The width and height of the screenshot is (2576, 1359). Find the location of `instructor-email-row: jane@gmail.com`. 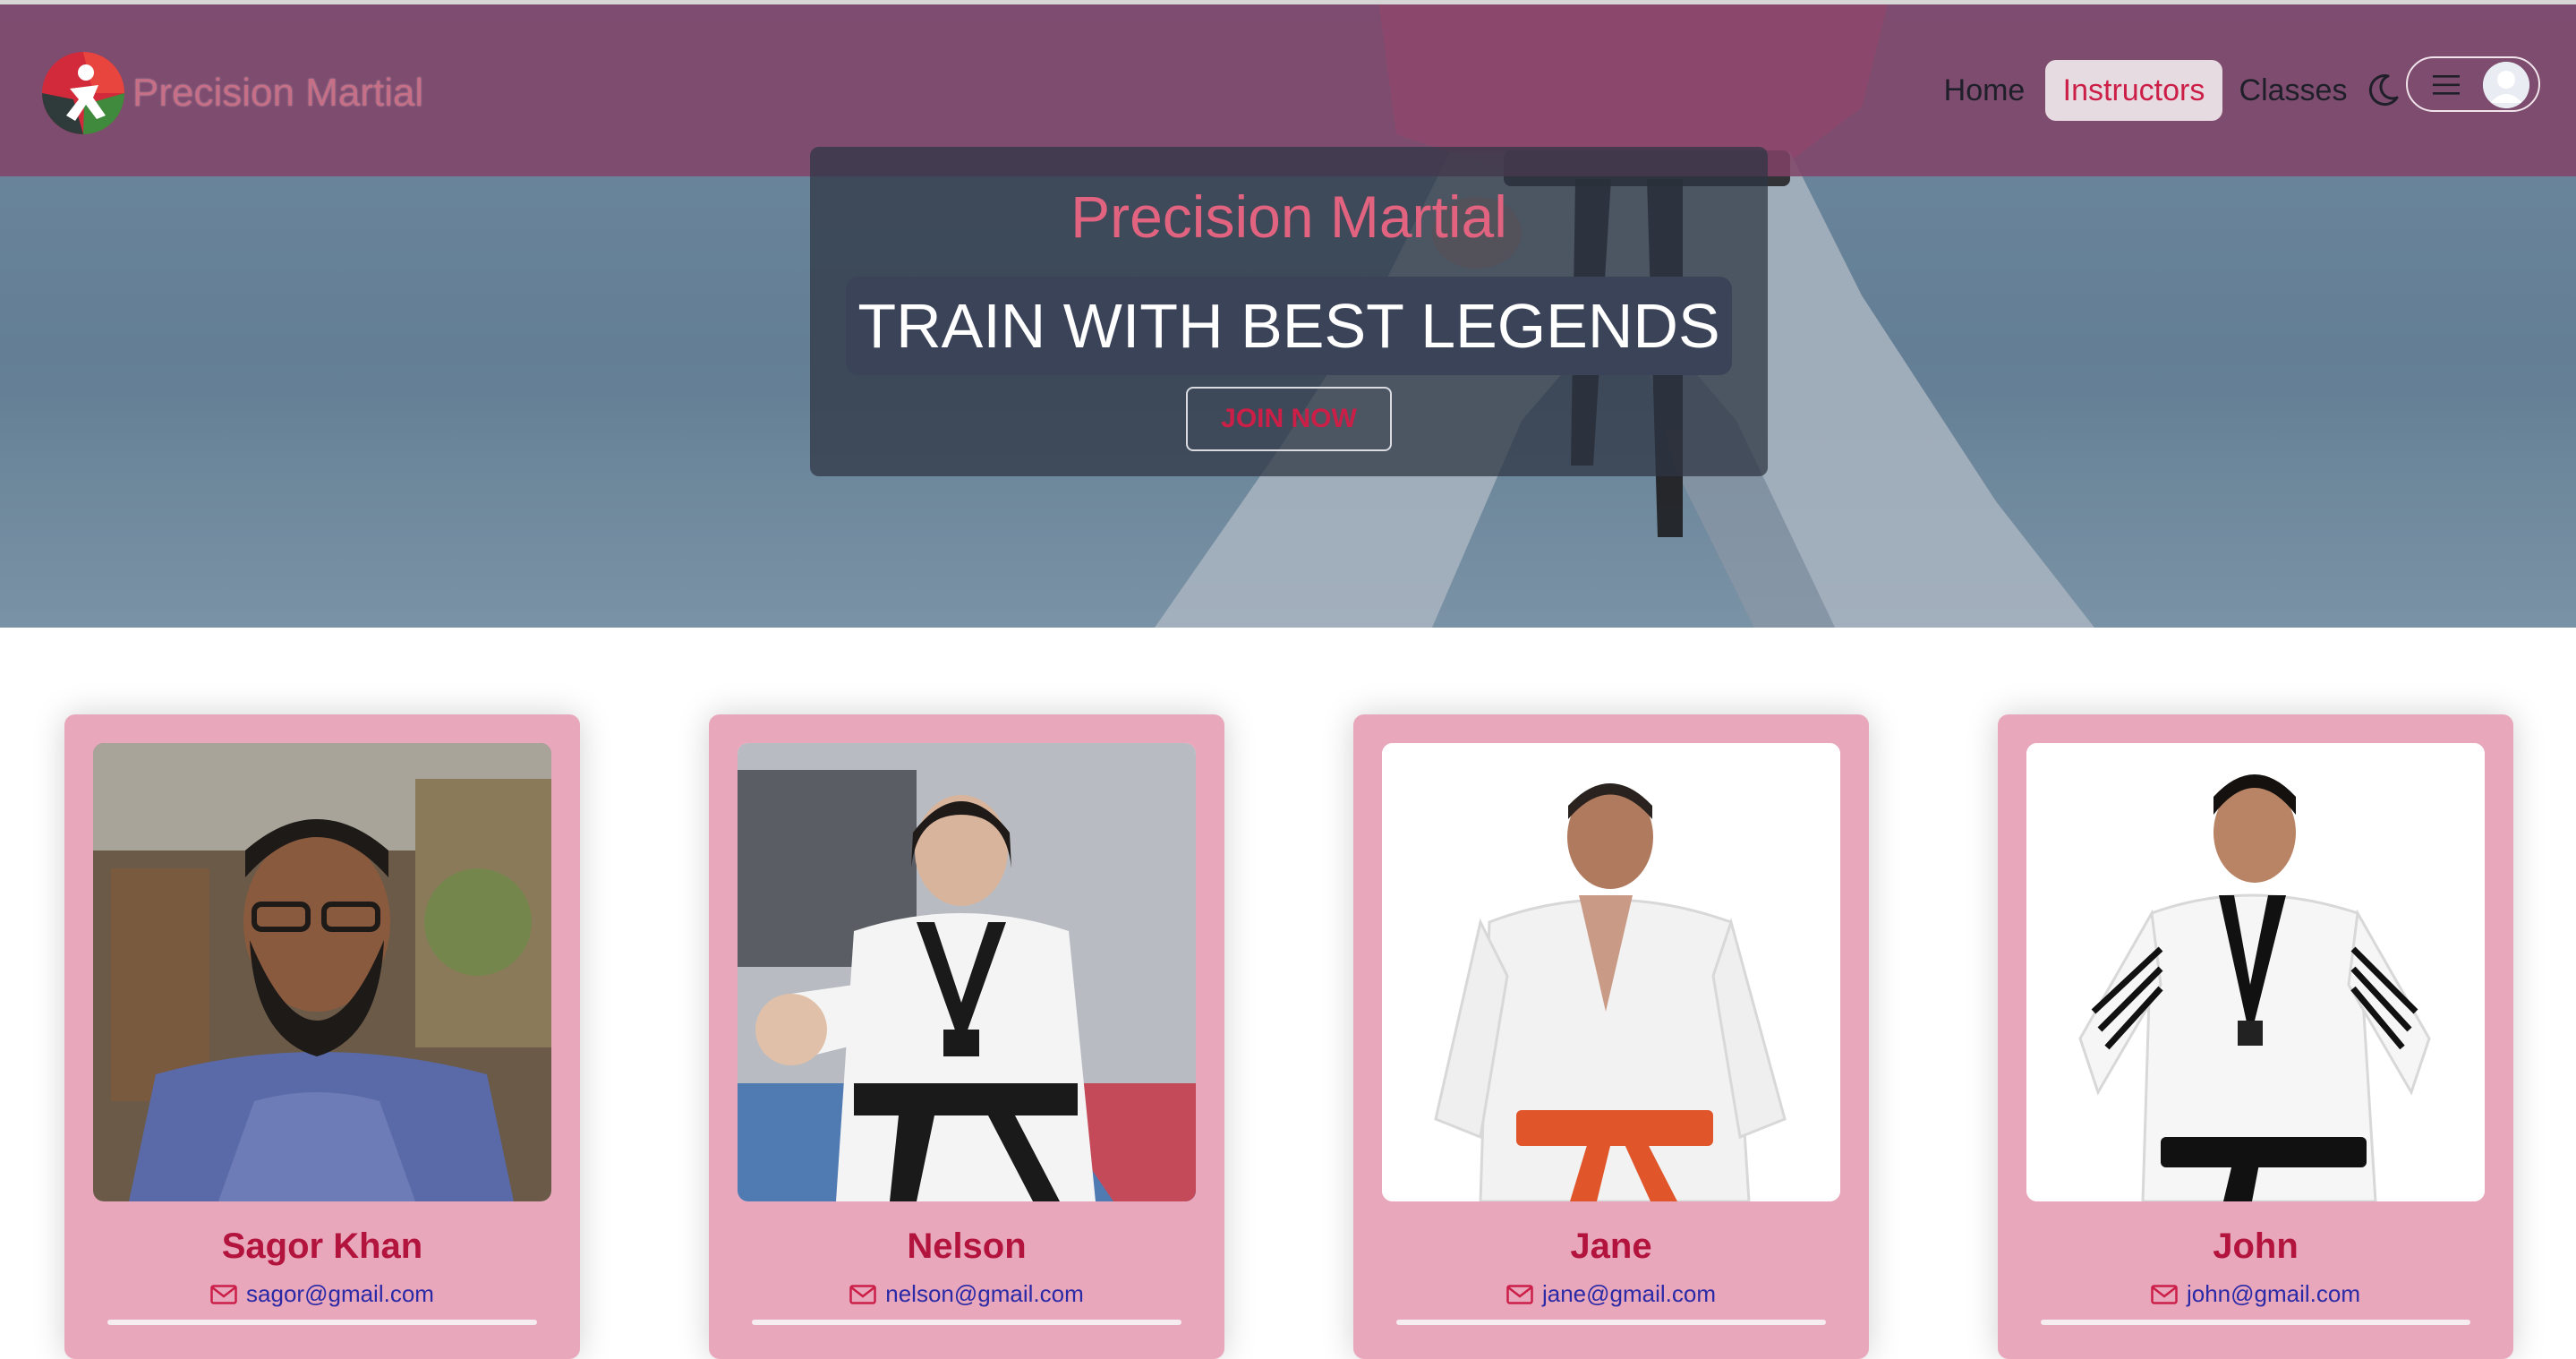

instructor-email-row: jane@gmail.com is located at coordinates (1611, 1294).